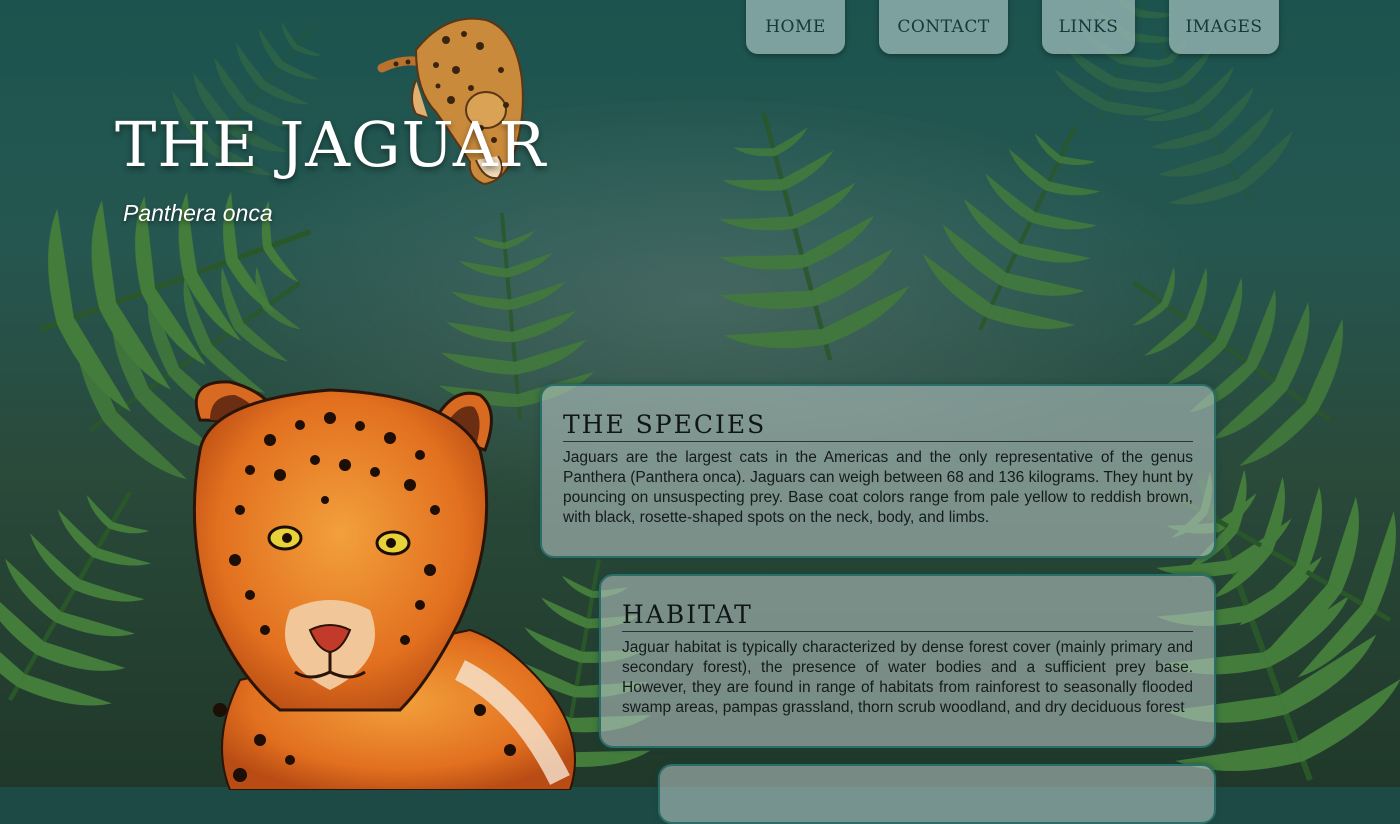 The width and height of the screenshot is (1400, 824). What do you see at coordinates (1224, 27) in the screenshot?
I see `nav-images-button: IMAGES` at bounding box center [1224, 27].